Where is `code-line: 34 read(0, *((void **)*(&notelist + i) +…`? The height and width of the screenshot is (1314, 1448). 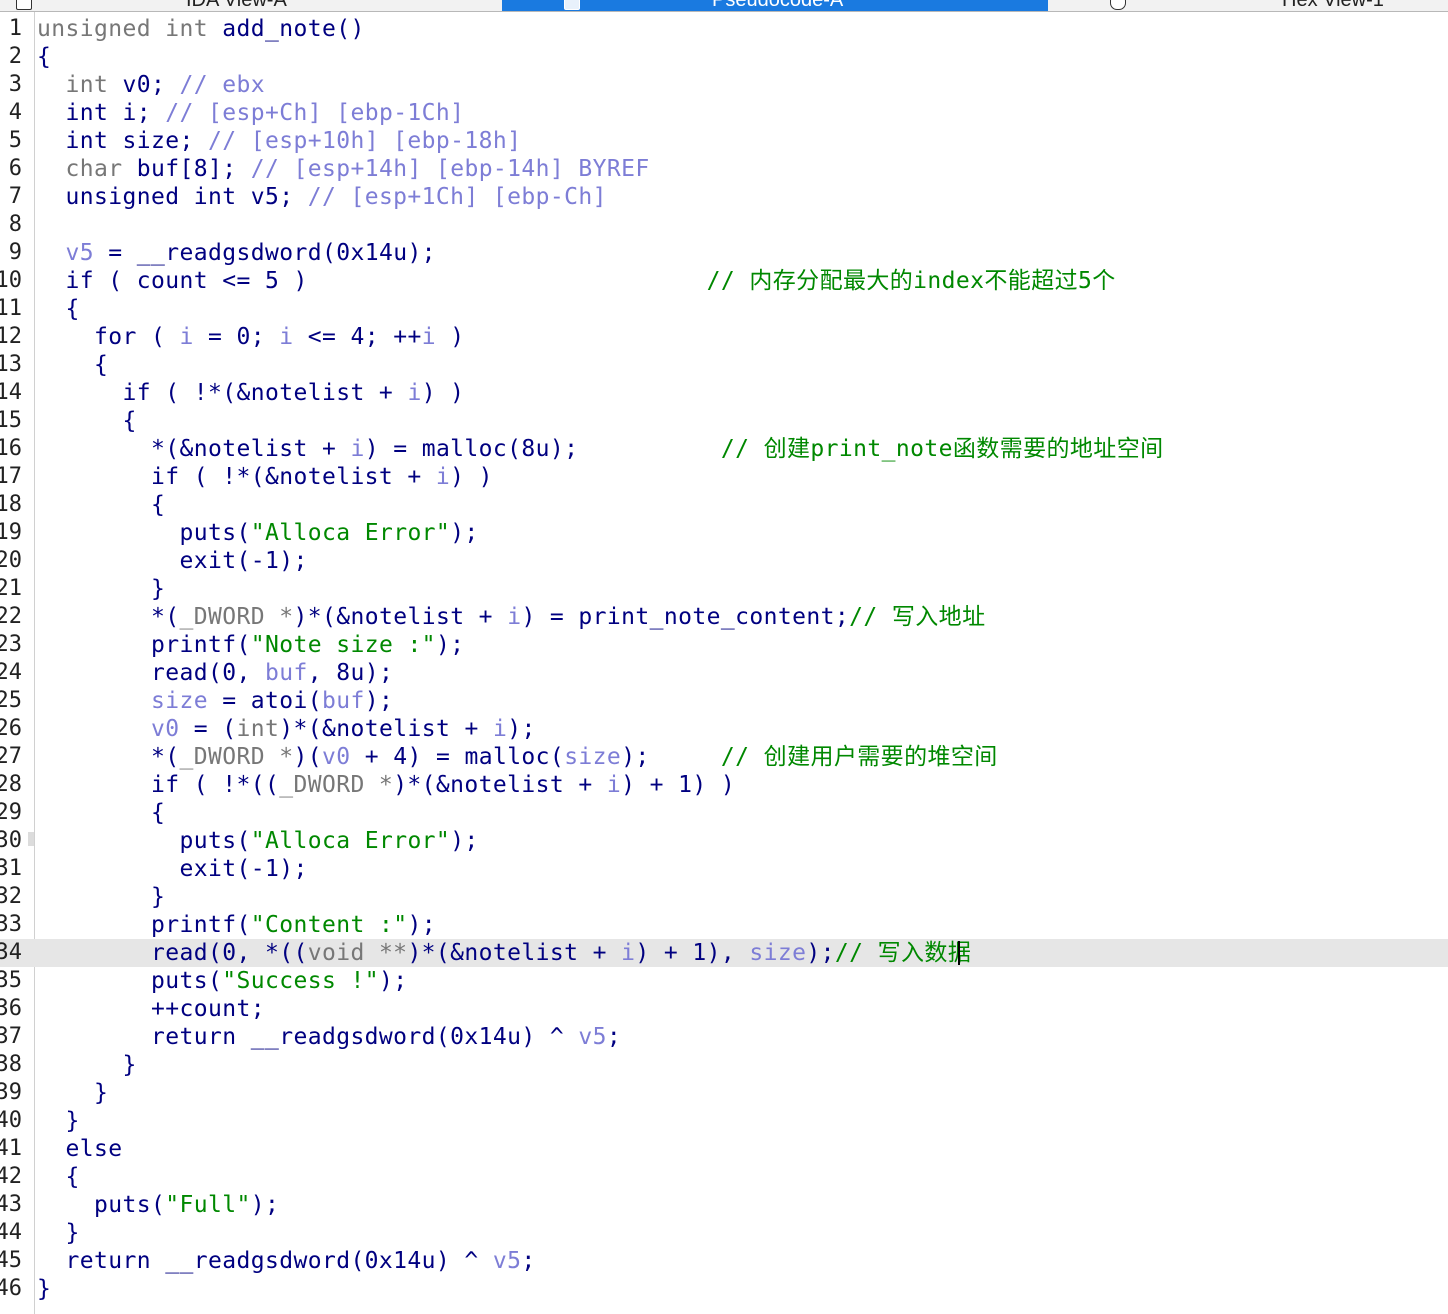 code-line: 34 read(0, *((void **)*(&notelist + i) +… is located at coordinates (724, 953).